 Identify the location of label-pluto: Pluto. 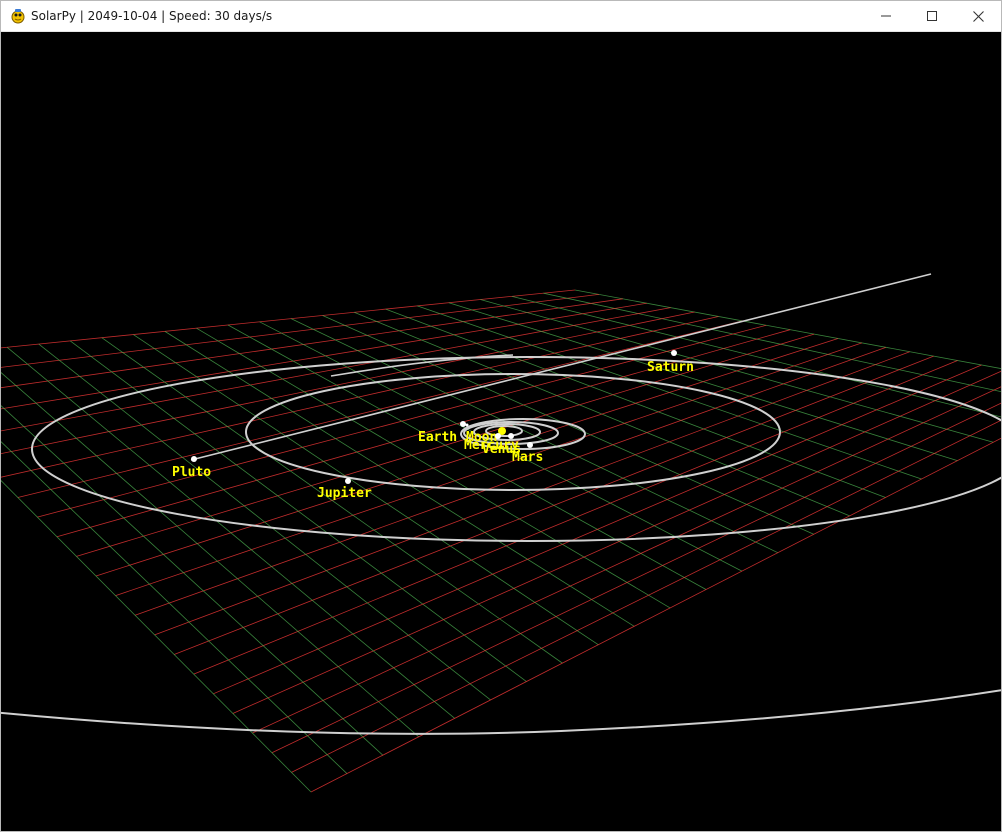
(191, 472).